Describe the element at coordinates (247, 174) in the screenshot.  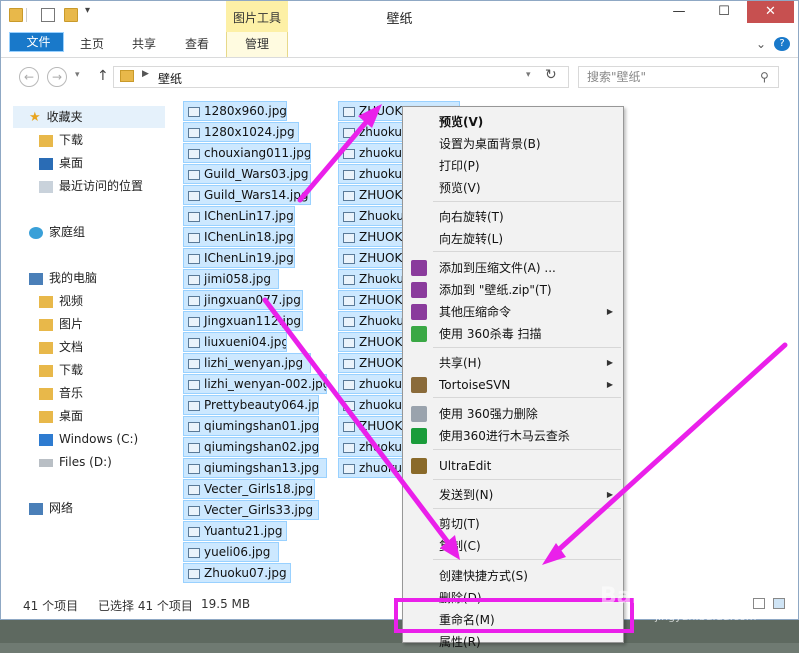
I see `file-item: Guild_Wars03.jpg` at that location.